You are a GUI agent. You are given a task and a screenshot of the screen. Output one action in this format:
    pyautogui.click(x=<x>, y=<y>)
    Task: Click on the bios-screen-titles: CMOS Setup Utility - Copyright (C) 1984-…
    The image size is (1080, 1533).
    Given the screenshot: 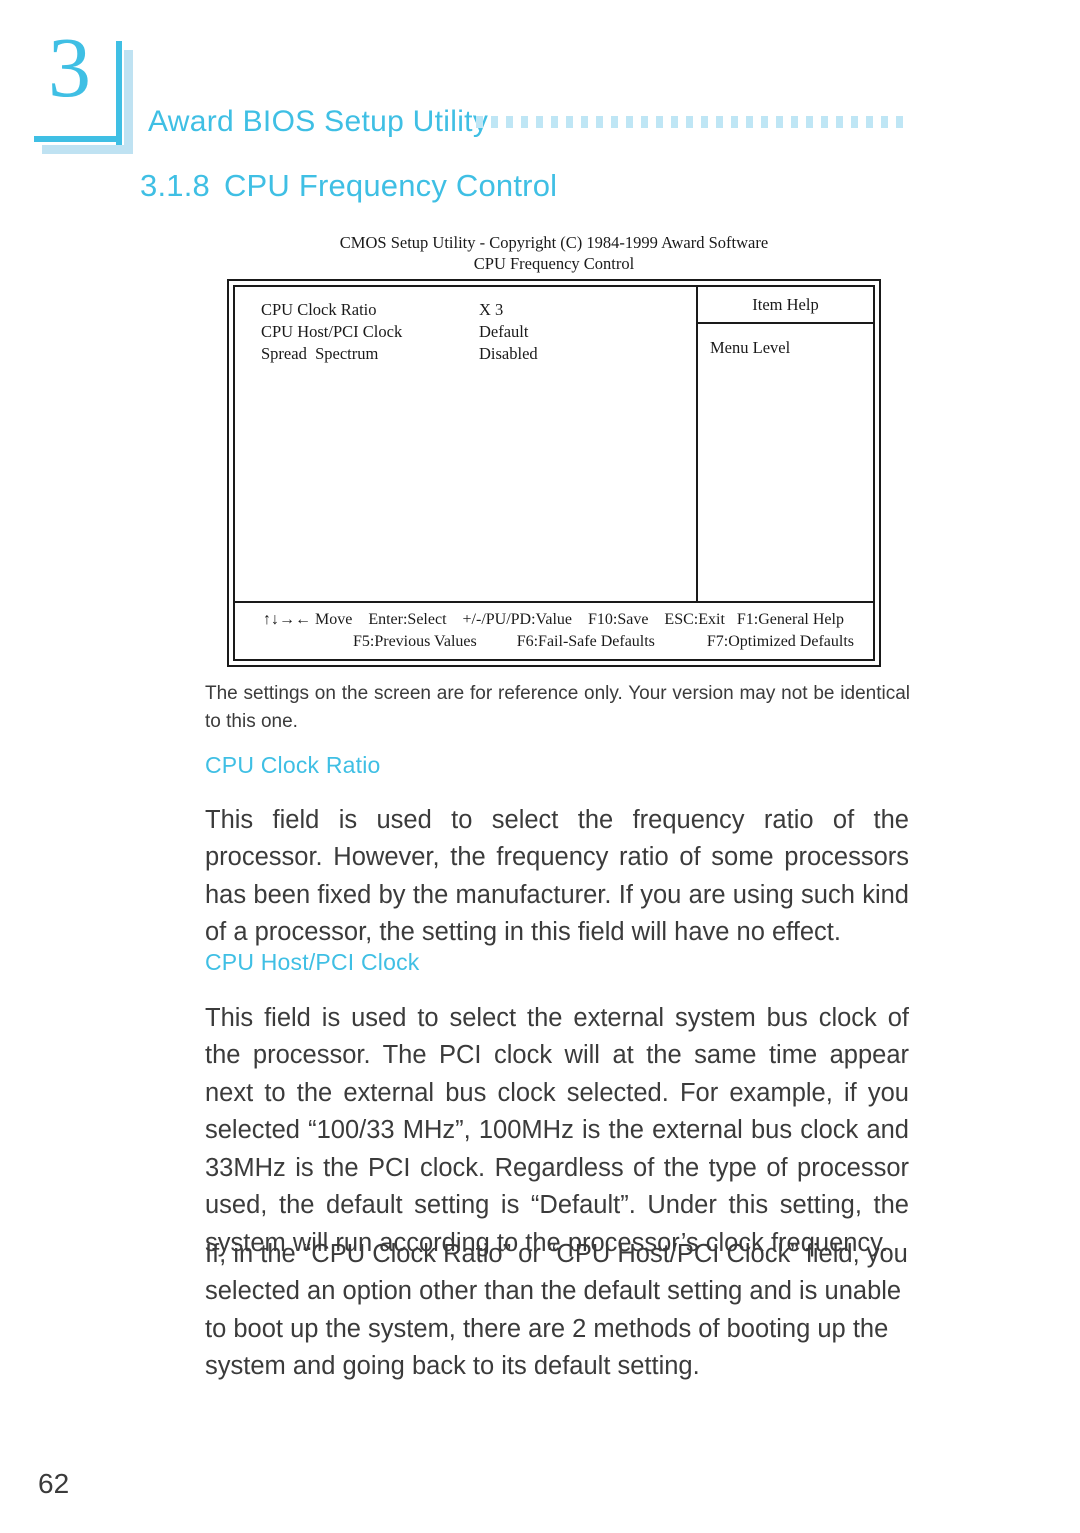 What is the action you would take?
    pyautogui.click(x=554, y=253)
    